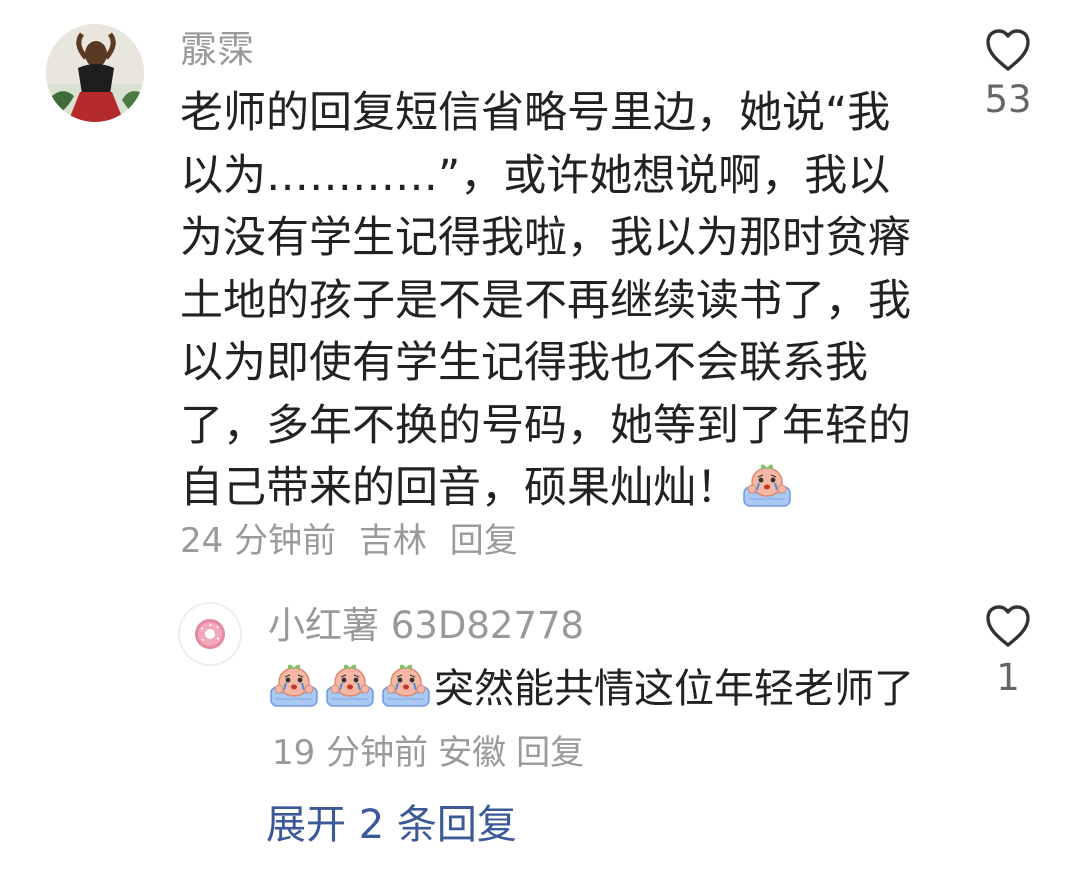 This screenshot has width=1080, height=890. What do you see at coordinates (1008, 99) in the screenshot?
I see `like-count: 53` at bounding box center [1008, 99].